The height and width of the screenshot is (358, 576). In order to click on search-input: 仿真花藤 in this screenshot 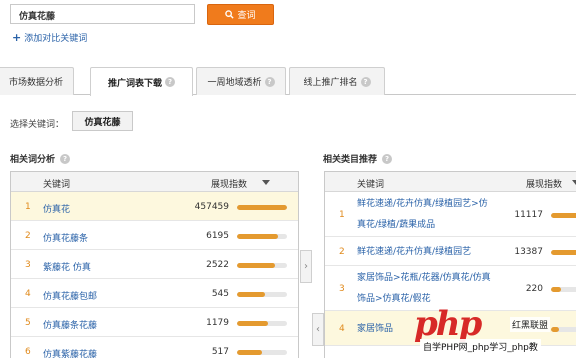, I will do `click(102, 14)`.